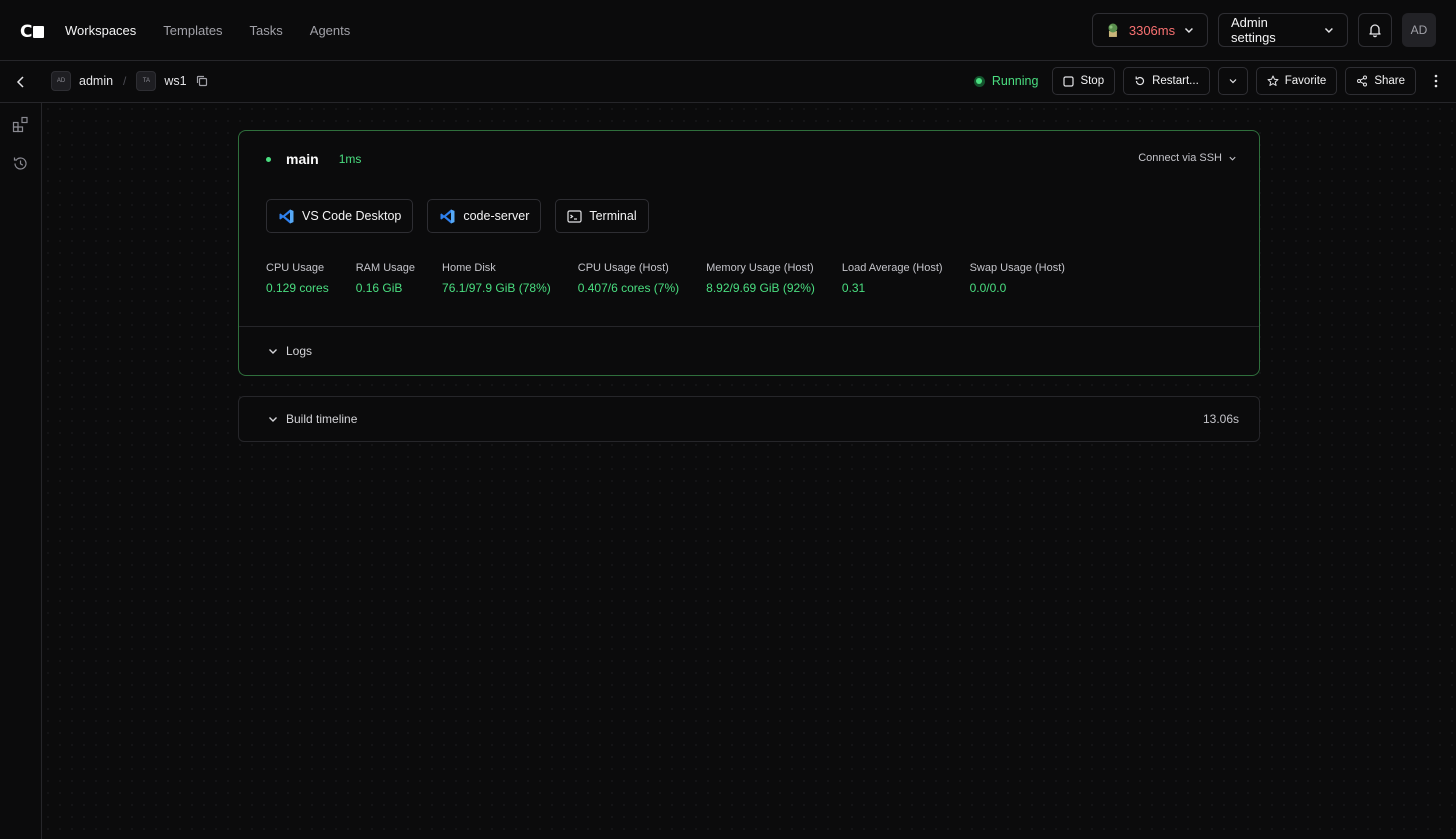  I want to click on share-icon, so click(1362, 81).